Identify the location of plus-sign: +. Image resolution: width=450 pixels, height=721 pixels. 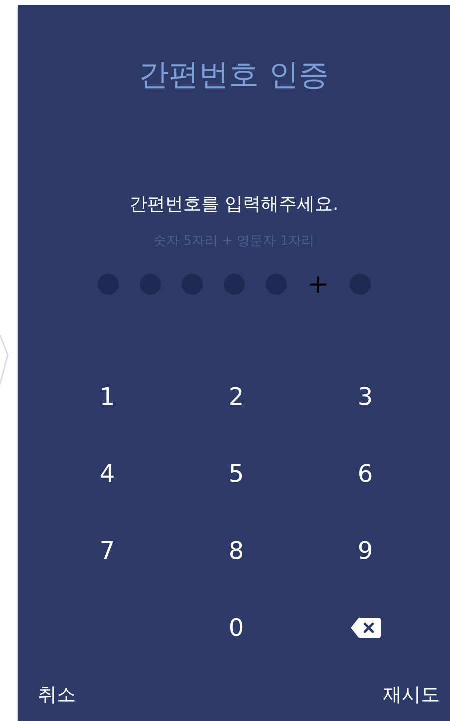
(318, 285).